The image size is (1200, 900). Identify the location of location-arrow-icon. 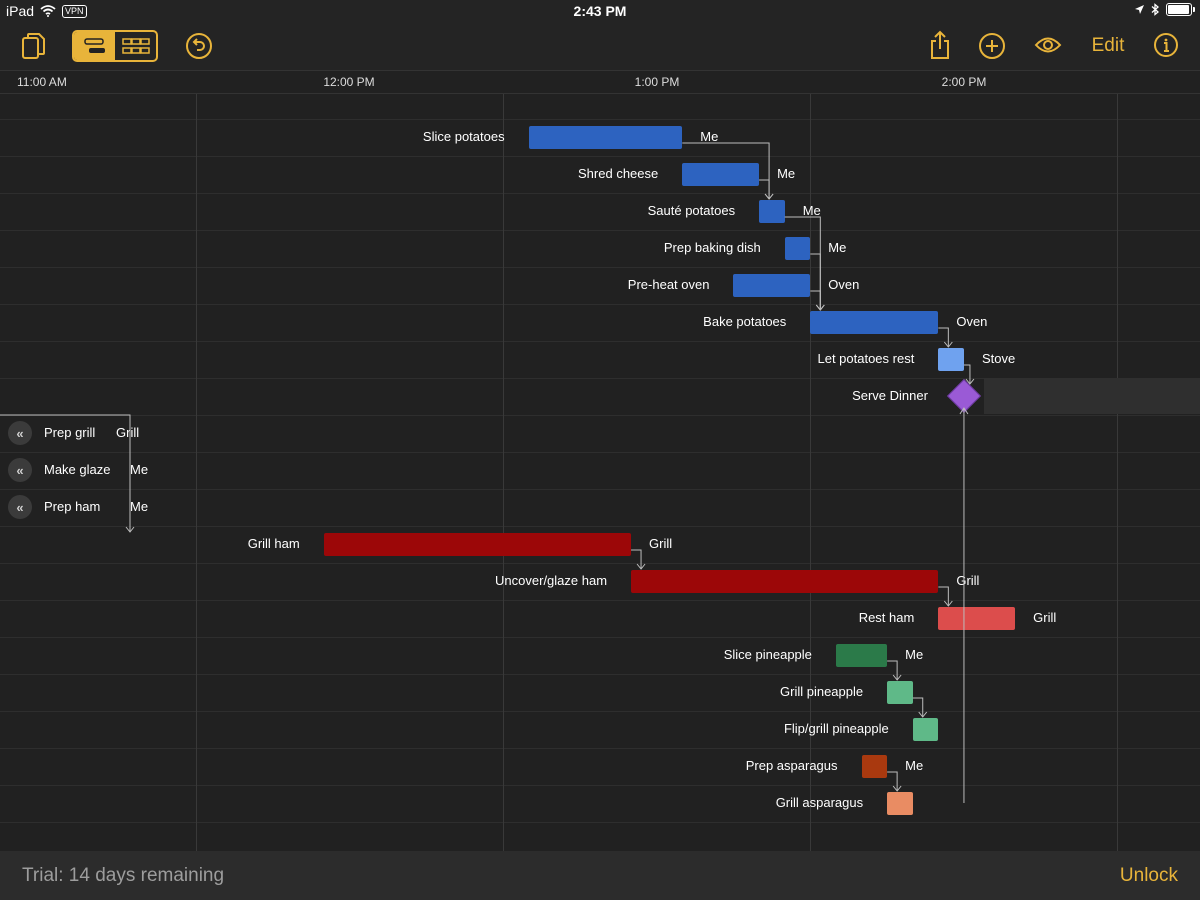
(1139, 9).